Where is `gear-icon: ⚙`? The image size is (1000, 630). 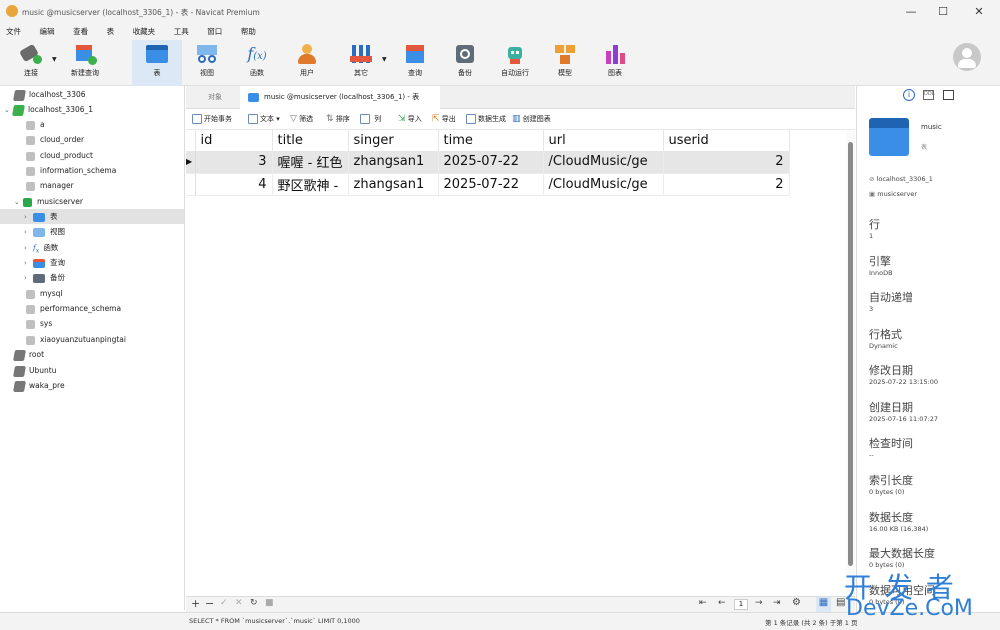
gear-icon: ⚙ is located at coordinates (796, 602).